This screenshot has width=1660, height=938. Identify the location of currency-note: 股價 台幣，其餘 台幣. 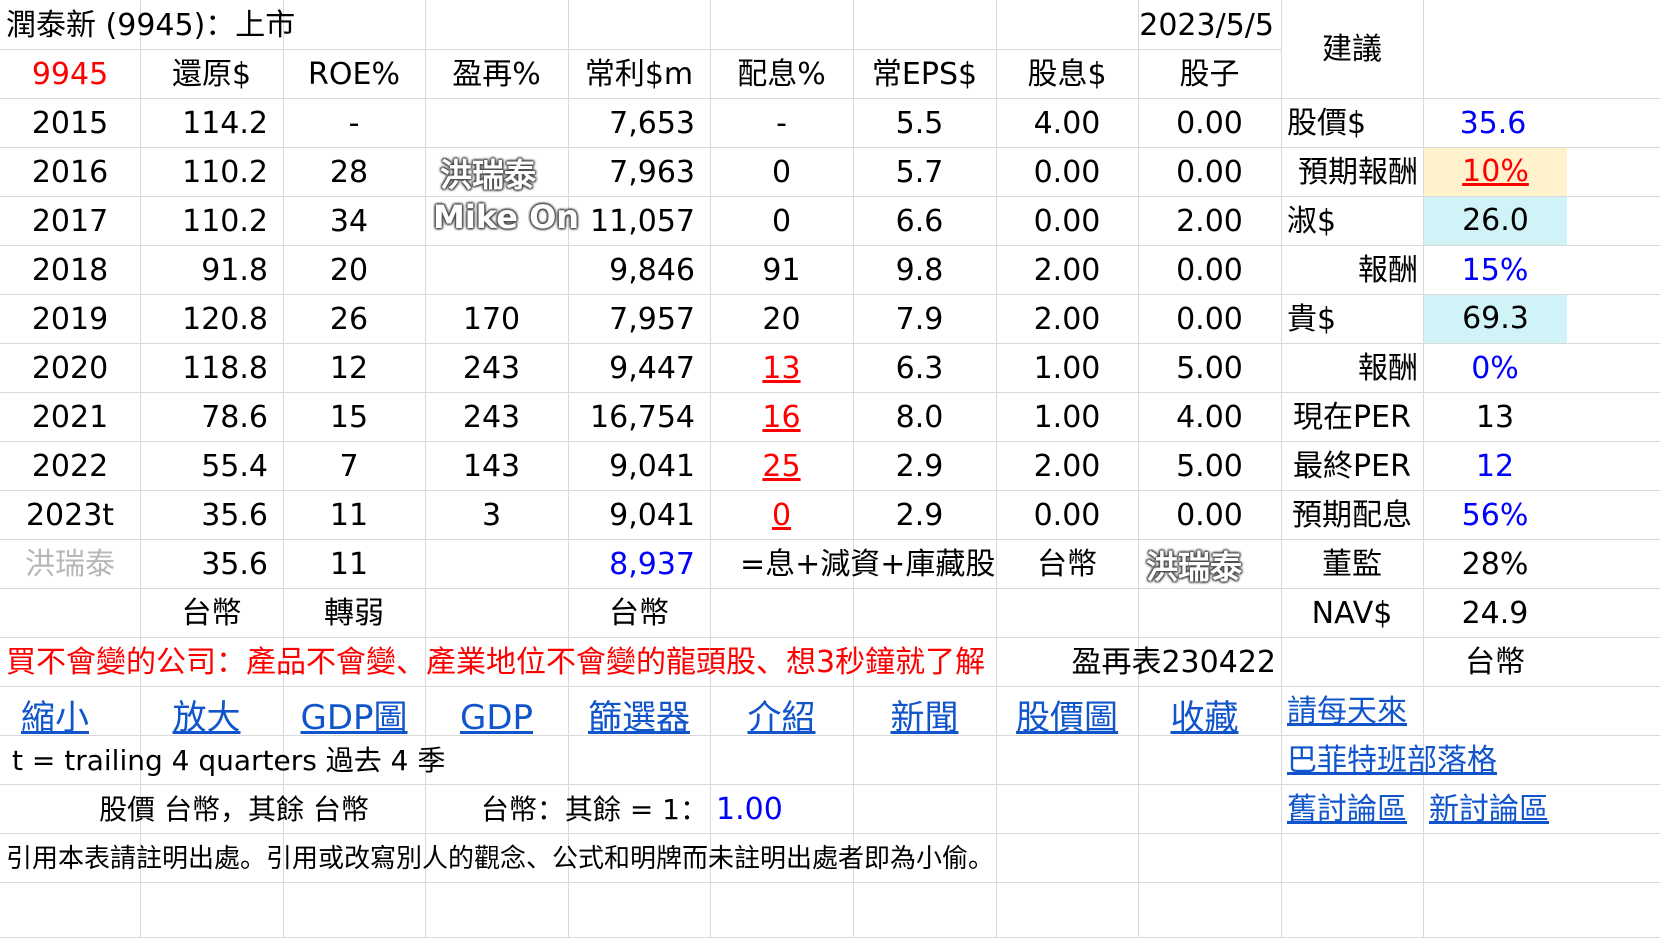
(234, 809).